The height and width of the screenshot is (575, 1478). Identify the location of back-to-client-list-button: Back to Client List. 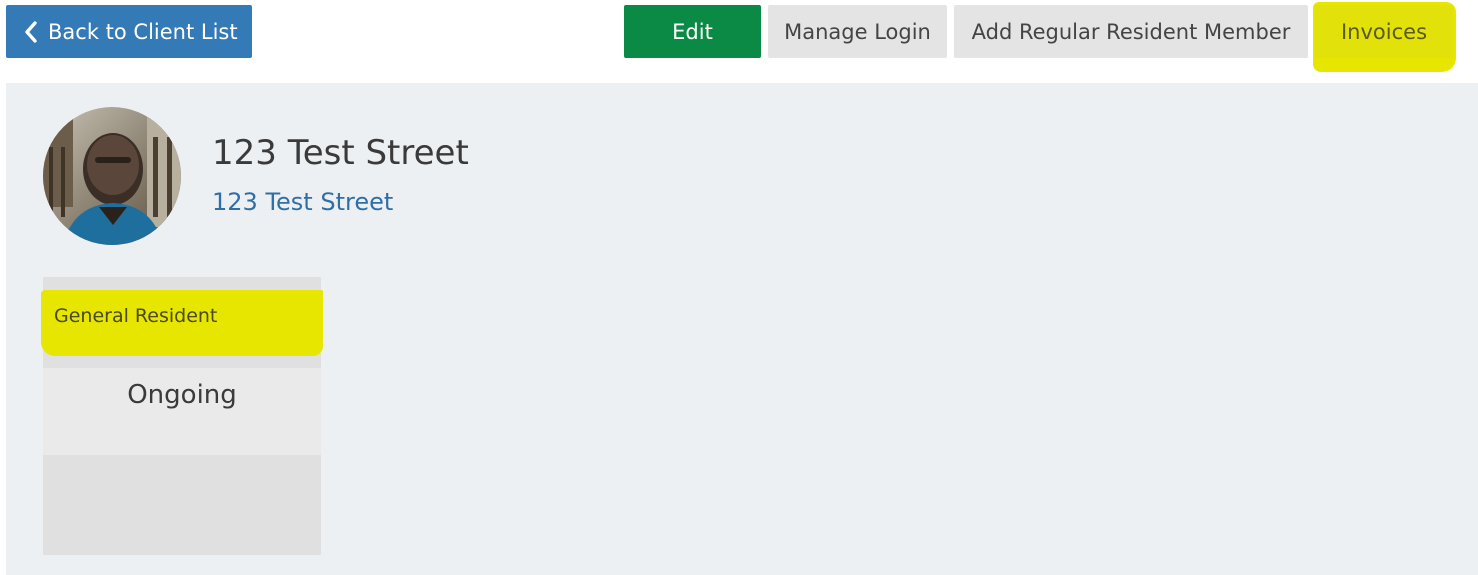
(129, 31).